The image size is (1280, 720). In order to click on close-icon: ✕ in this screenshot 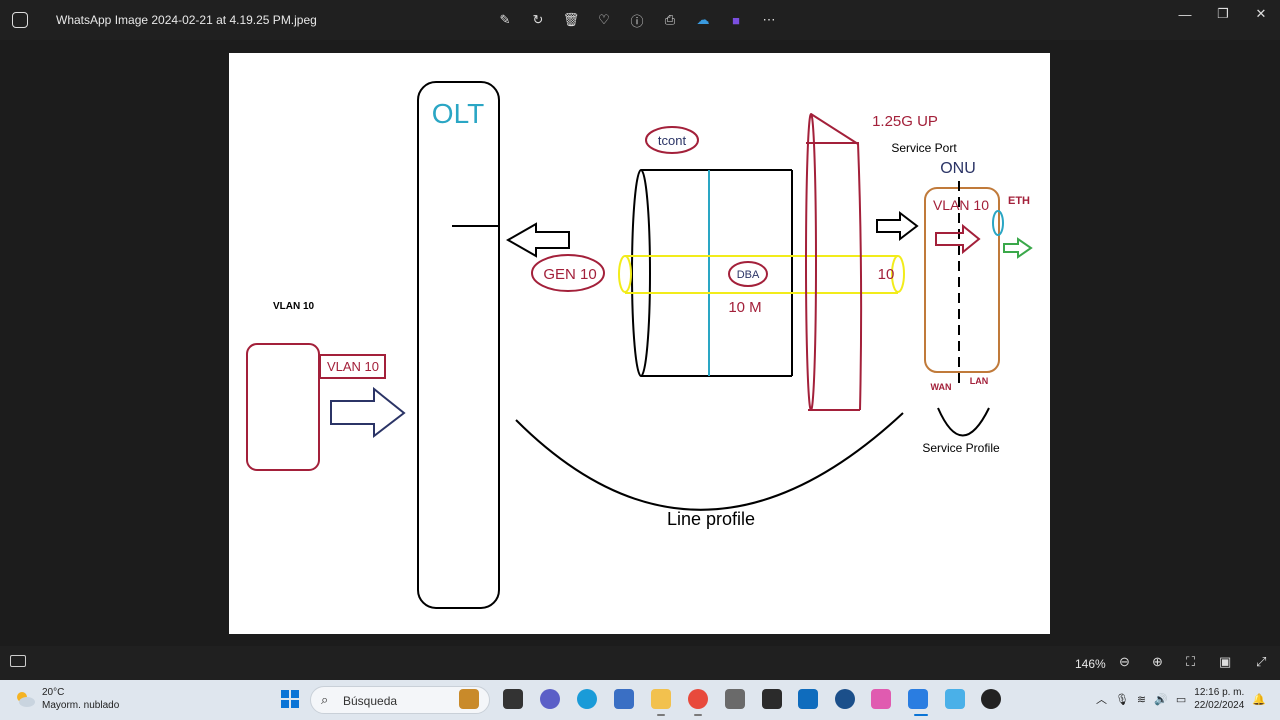, I will do `click(1261, 14)`.